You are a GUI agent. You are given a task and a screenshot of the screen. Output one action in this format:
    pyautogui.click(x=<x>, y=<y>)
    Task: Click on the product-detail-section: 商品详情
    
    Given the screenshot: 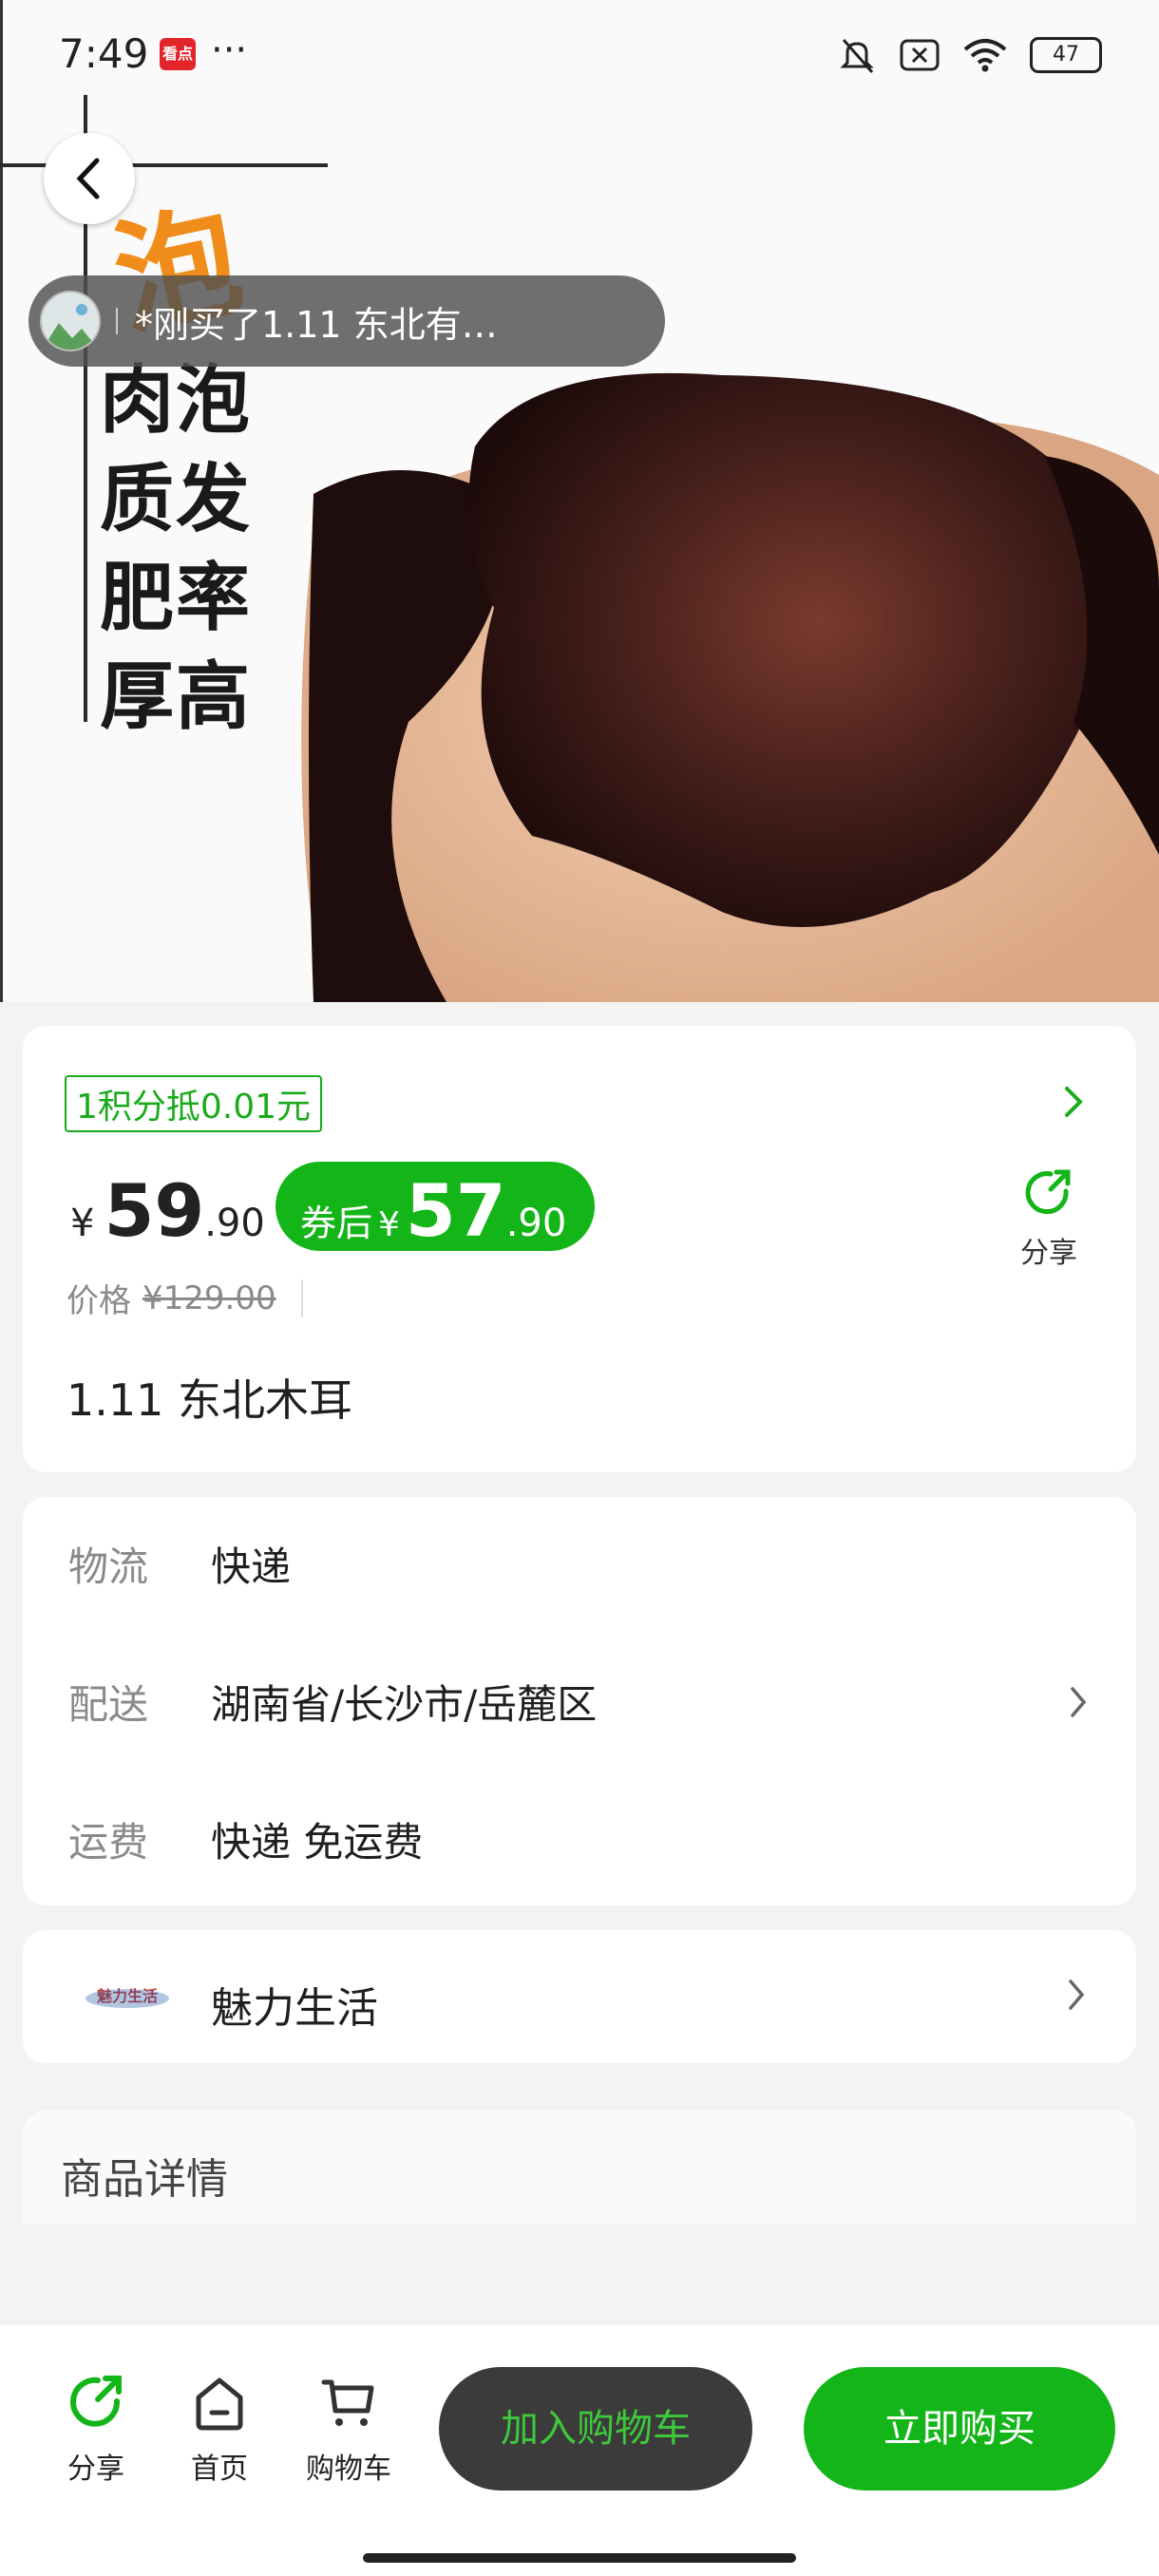 What is the action you would take?
    pyautogui.click(x=579, y=2168)
    